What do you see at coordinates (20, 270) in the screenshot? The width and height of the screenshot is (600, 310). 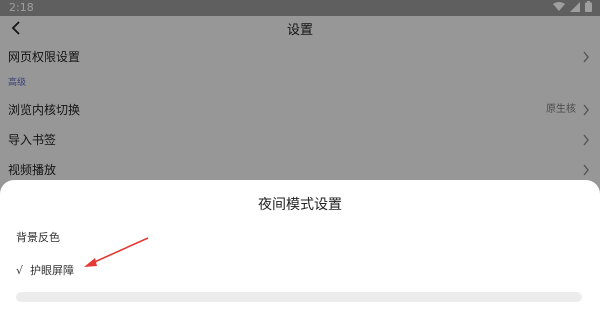 I see `check-mark-icon: √` at bounding box center [20, 270].